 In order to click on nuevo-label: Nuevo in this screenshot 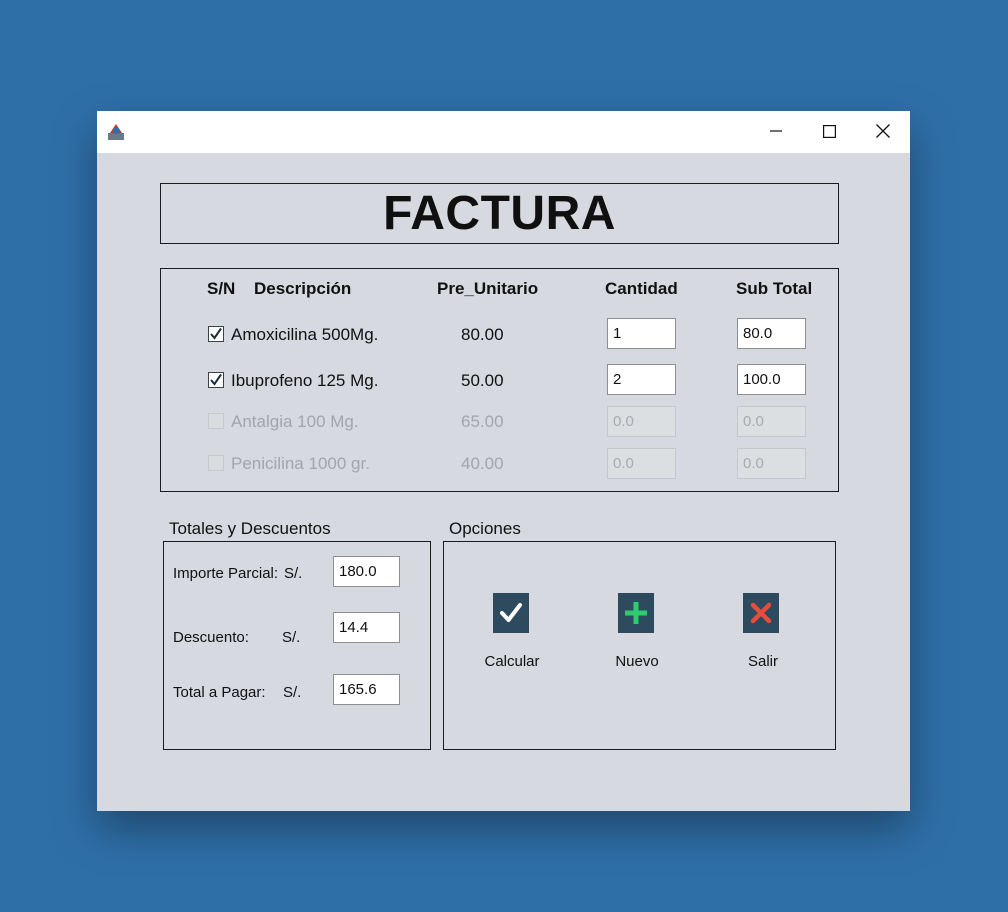, I will do `click(637, 661)`.